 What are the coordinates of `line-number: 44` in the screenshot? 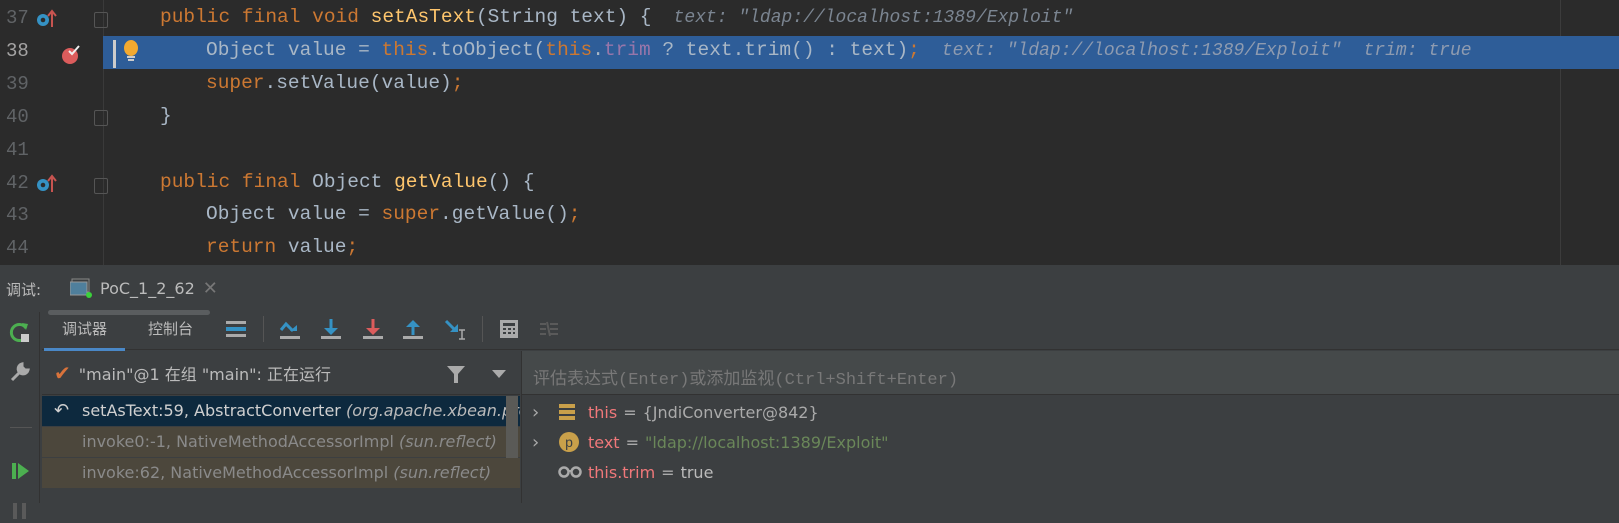 It's located at (17, 248).